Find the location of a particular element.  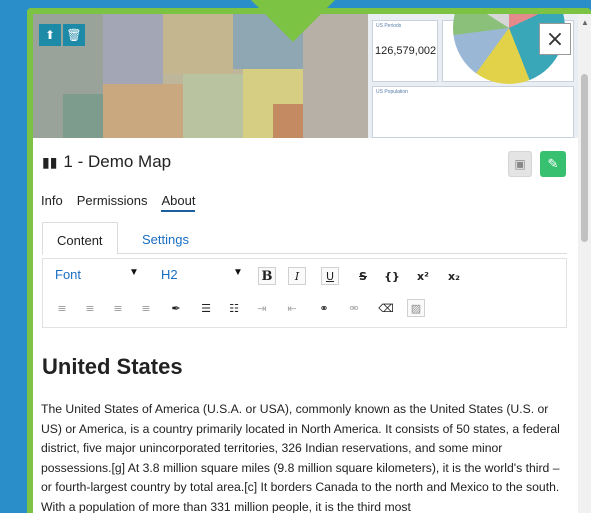

outdent-icon: ⇤ is located at coordinates (292, 308).